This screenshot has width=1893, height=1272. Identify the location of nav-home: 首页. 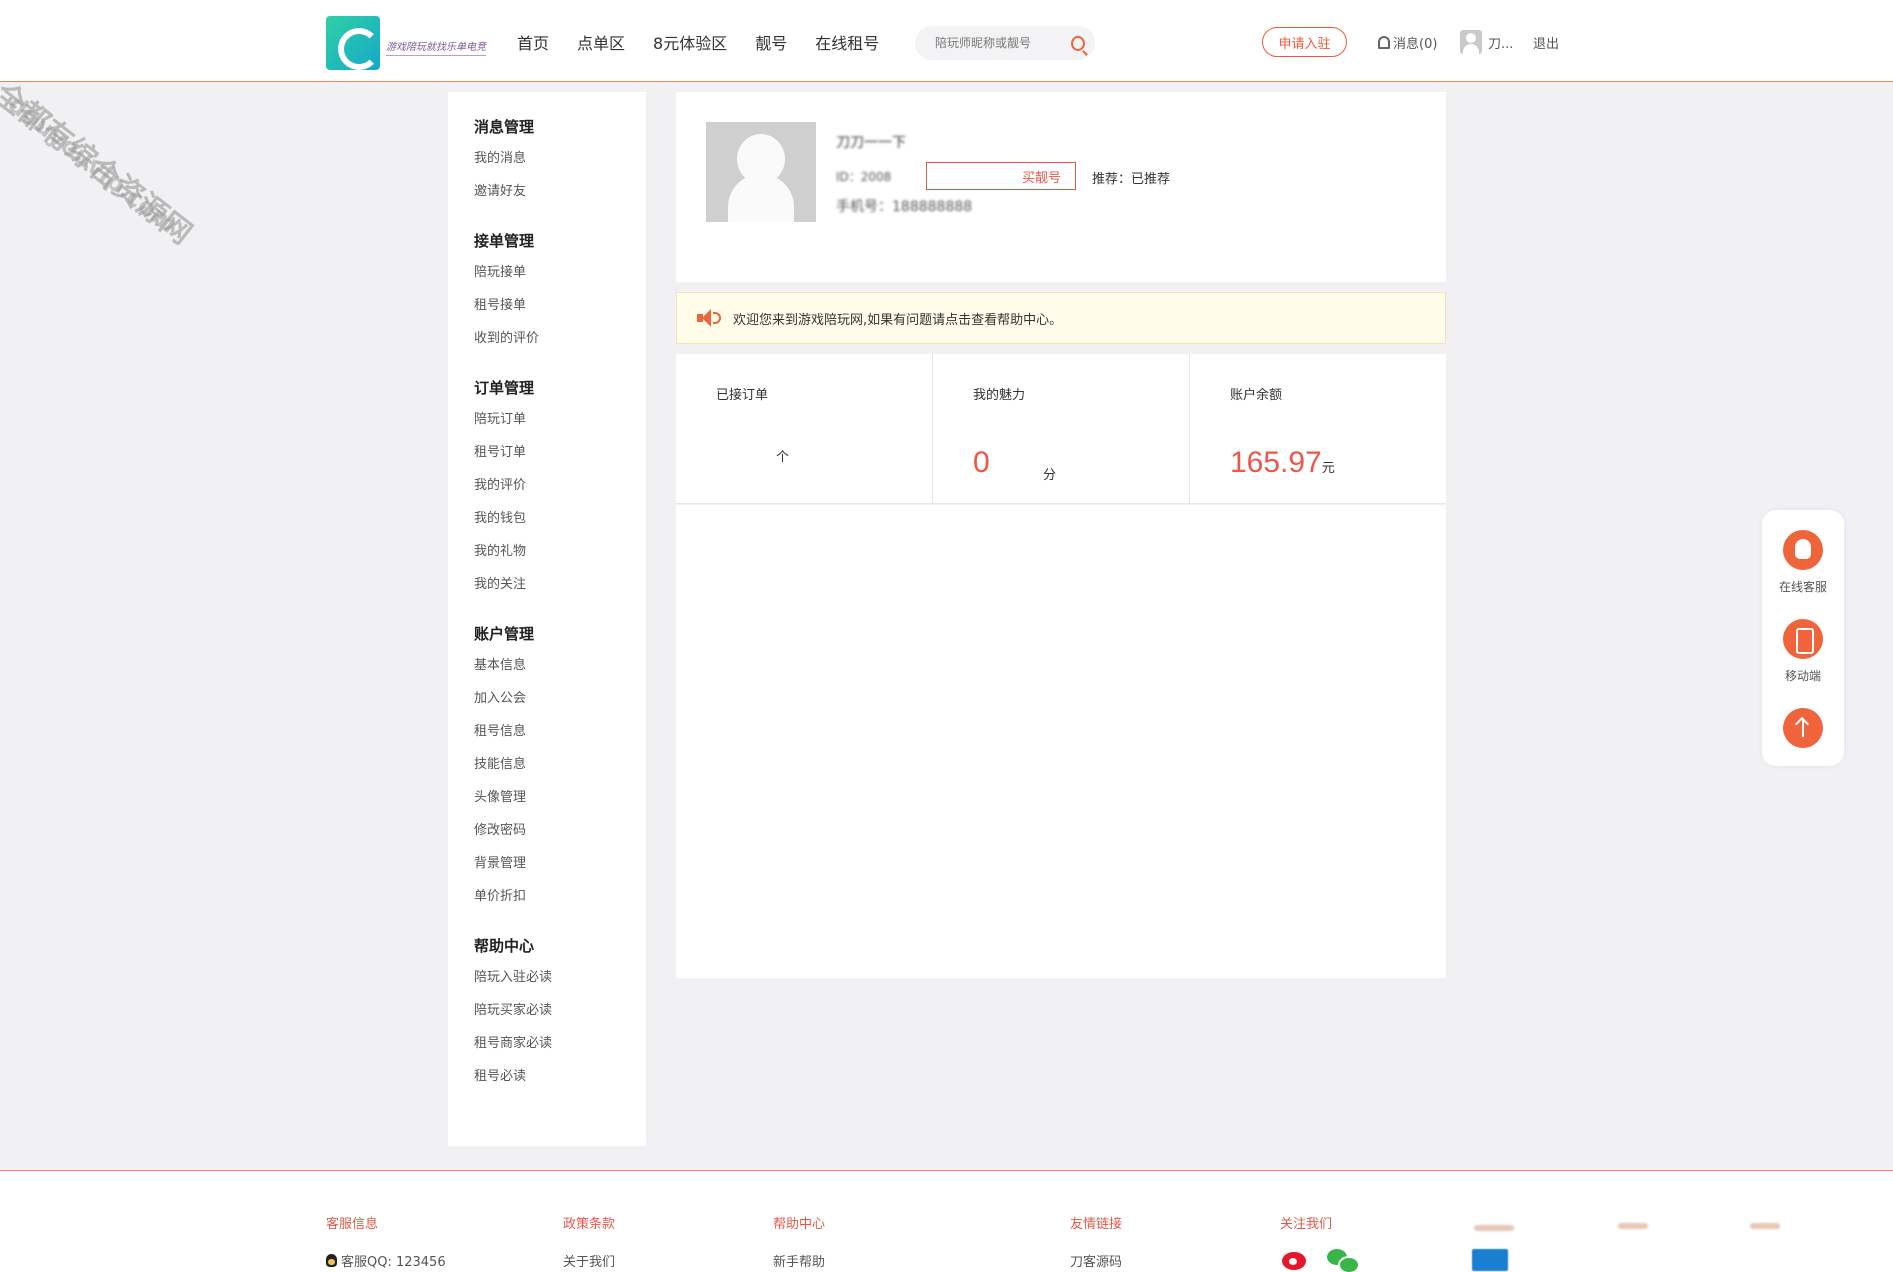
(533, 42).